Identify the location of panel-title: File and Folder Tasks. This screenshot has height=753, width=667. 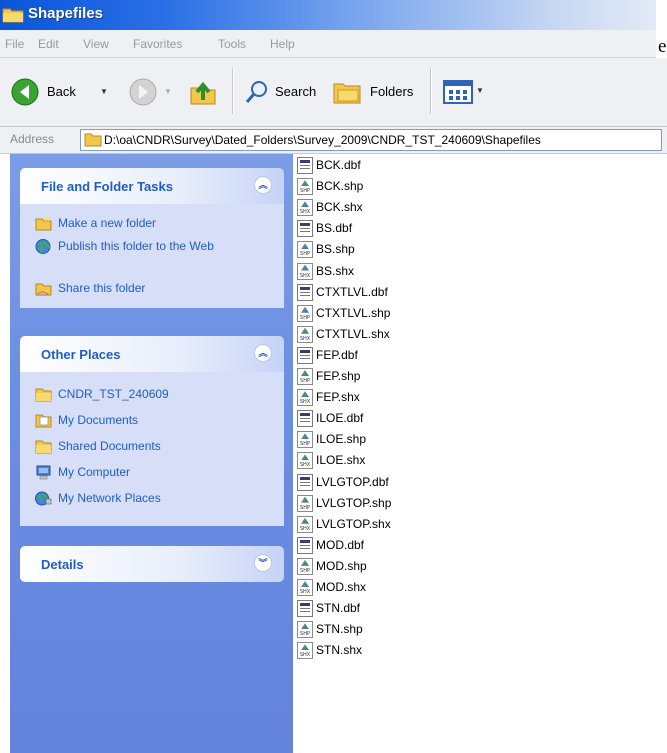
(107, 186).